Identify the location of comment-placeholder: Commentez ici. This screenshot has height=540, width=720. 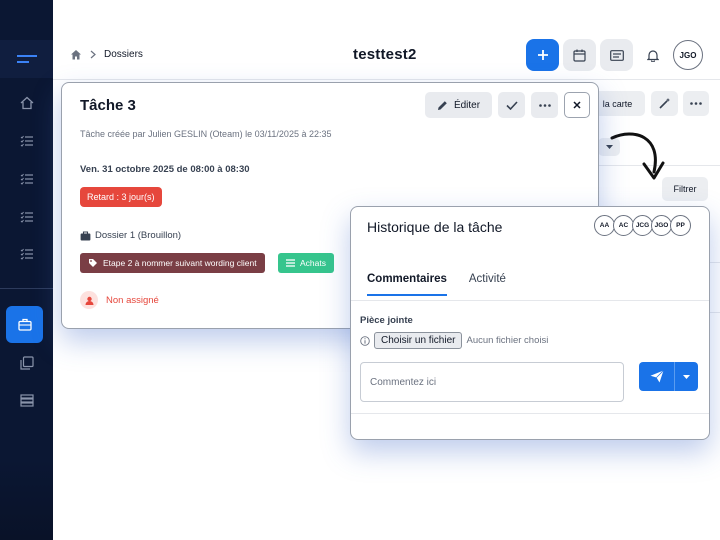
(403, 382).